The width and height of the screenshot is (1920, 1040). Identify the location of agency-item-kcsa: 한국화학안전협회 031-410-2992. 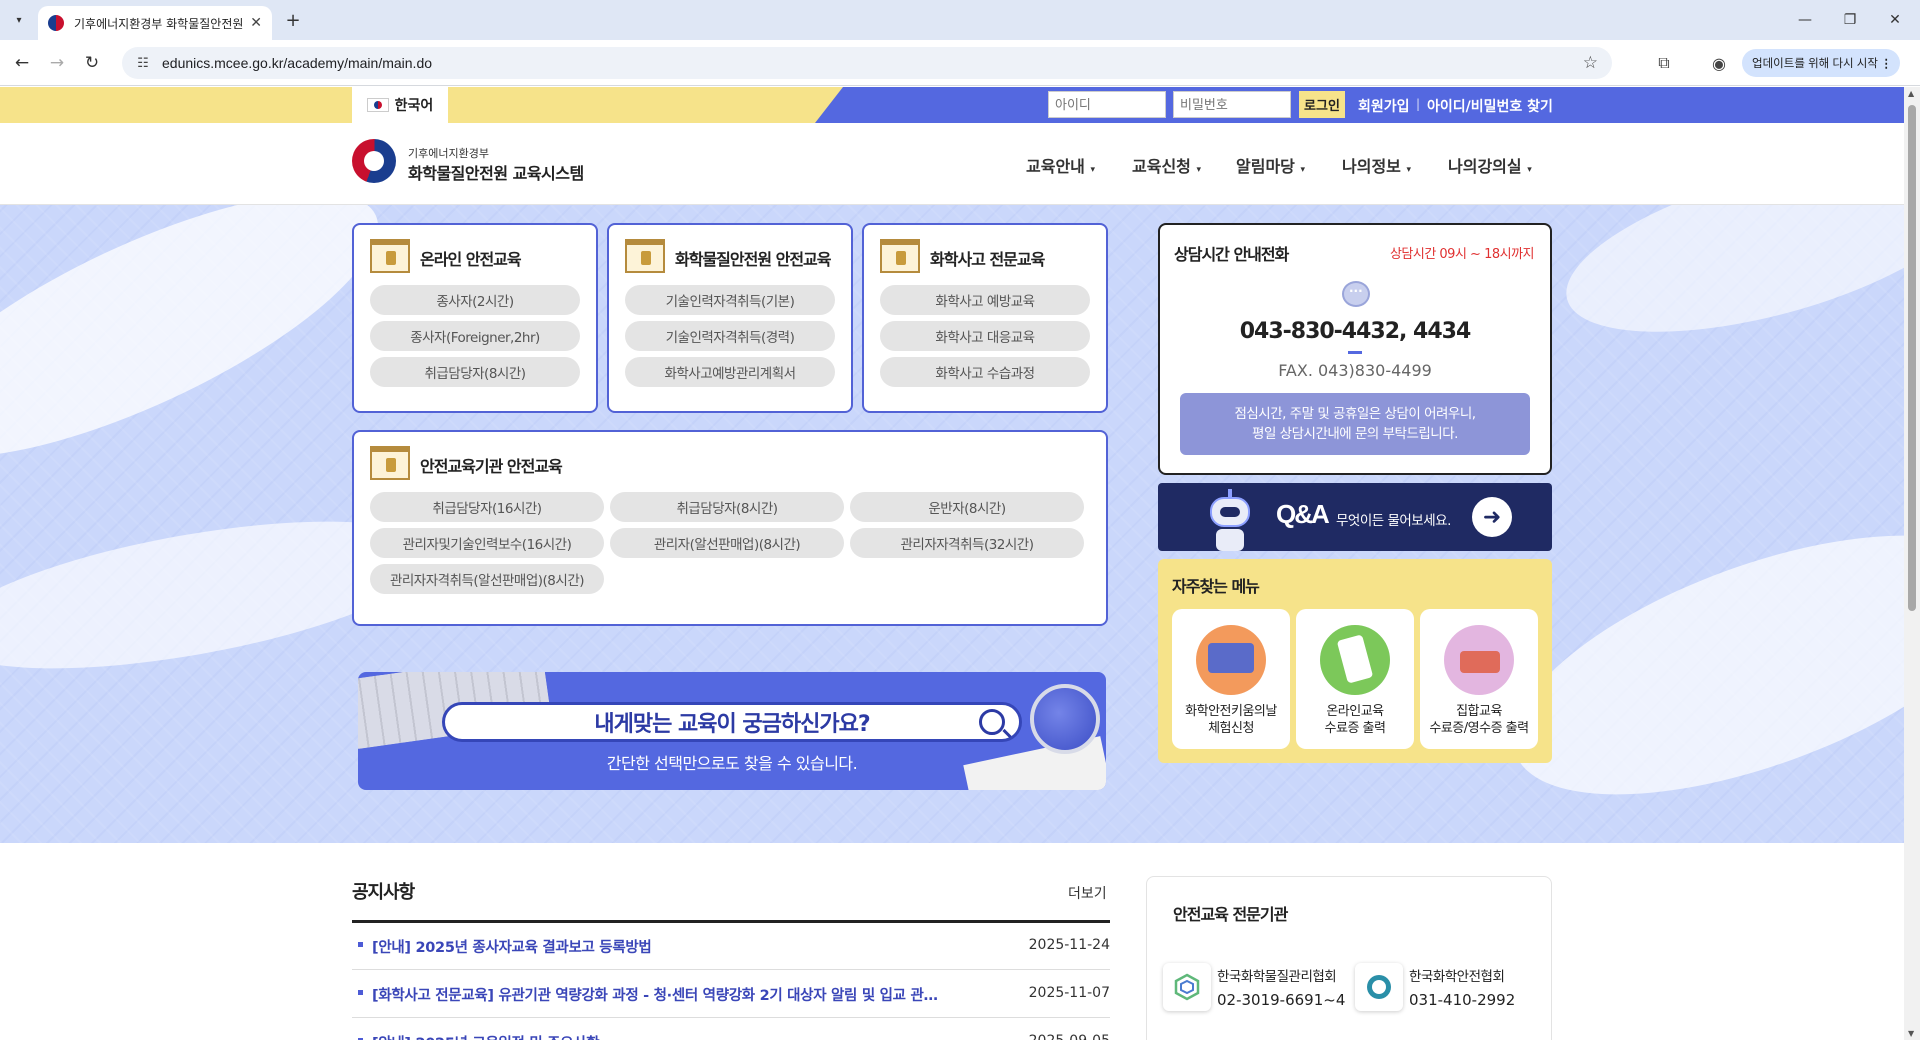
(1435, 987).